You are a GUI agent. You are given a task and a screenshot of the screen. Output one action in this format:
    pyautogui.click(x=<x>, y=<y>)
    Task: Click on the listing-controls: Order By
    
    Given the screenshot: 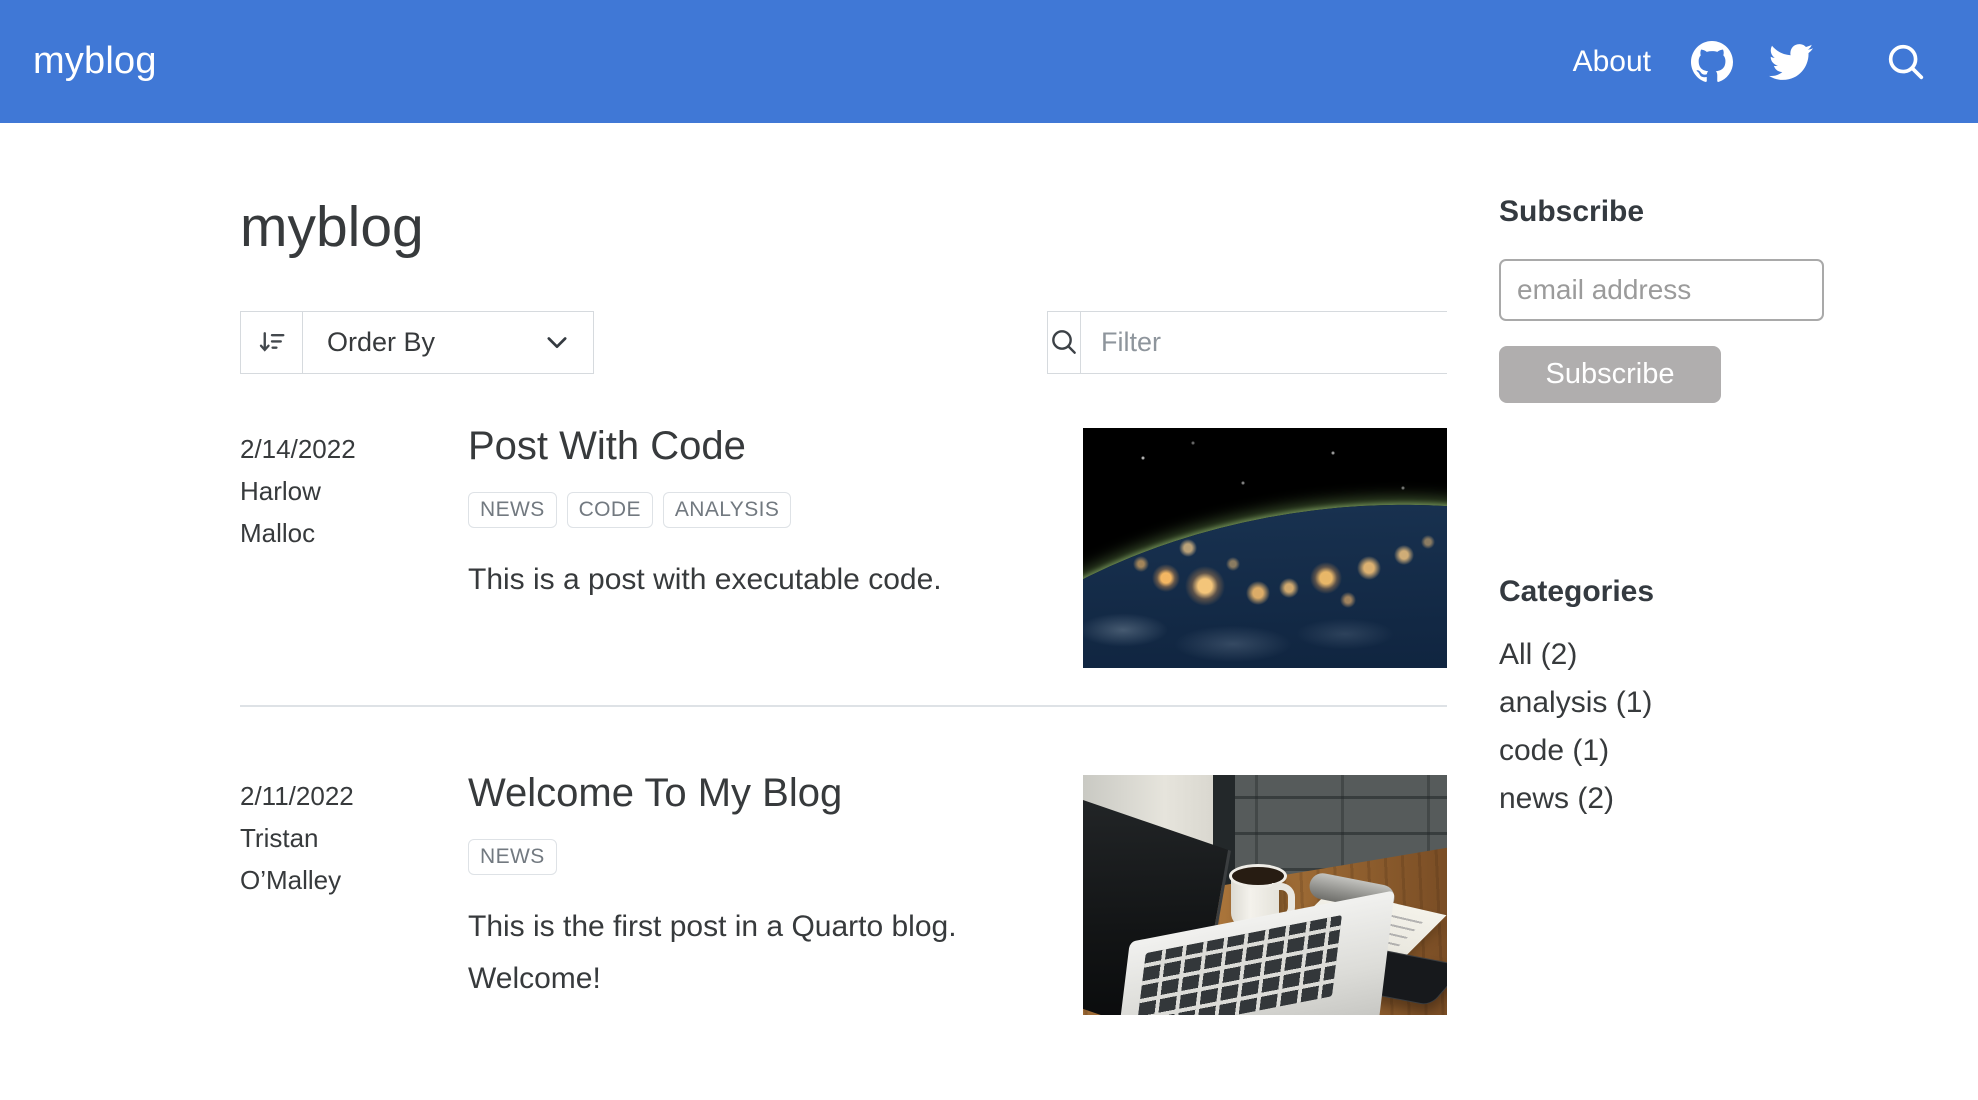 What is the action you would take?
    pyautogui.click(x=847, y=342)
    